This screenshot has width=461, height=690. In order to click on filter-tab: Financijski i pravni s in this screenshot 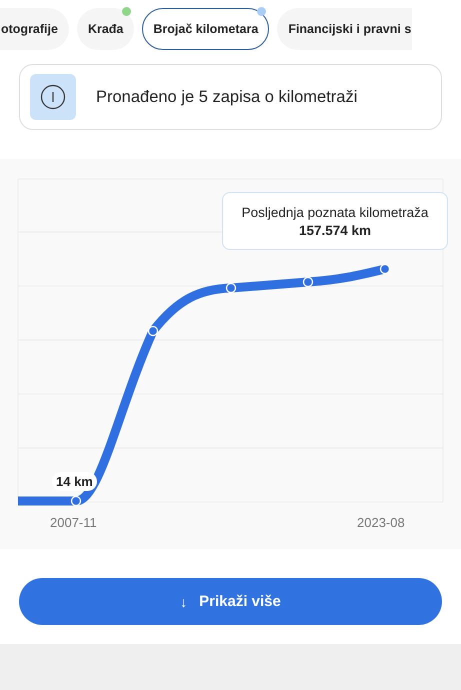, I will do `click(344, 29)`.